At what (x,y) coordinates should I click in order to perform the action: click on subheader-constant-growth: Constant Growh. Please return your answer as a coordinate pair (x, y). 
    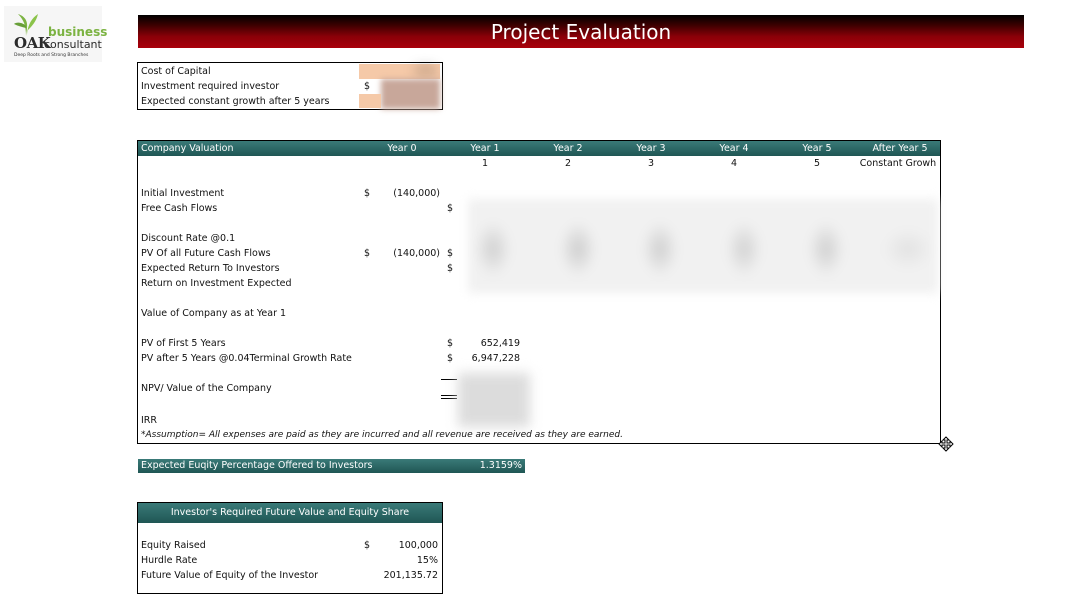
    Looking at the image, I should click on (898, 163).